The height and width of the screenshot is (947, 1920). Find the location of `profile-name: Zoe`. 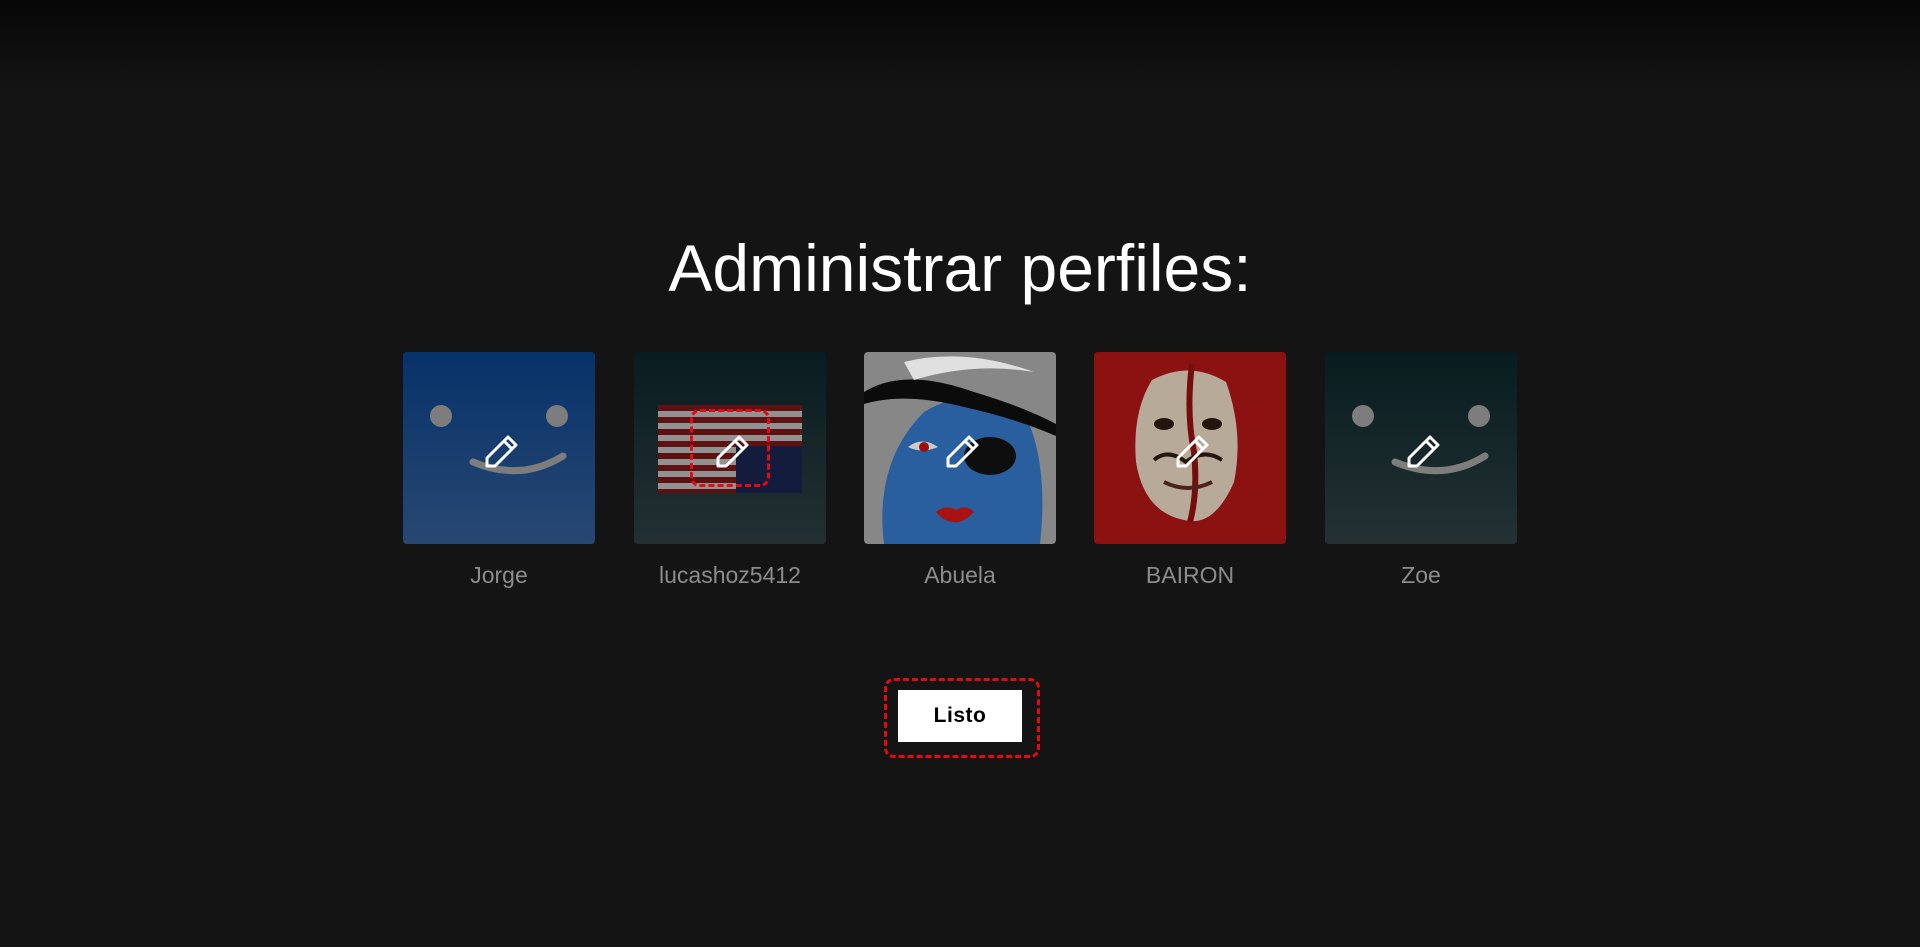

profile-name: Zoe is located at coordinates (1421, 575).